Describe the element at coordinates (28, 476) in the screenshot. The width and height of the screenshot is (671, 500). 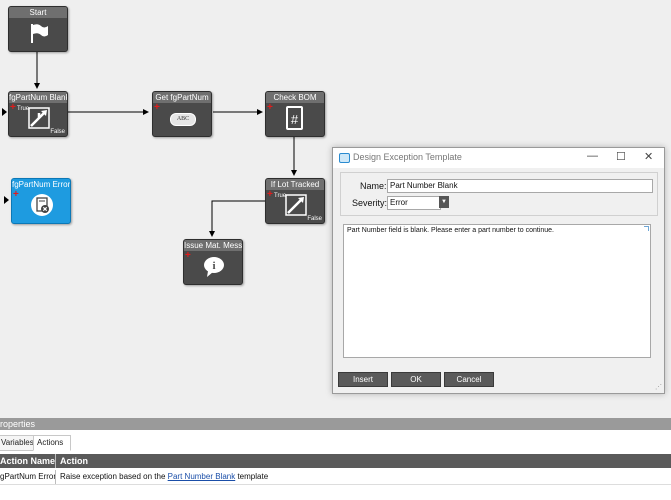
I see `row-action-name: gPartNum Error` at that location.